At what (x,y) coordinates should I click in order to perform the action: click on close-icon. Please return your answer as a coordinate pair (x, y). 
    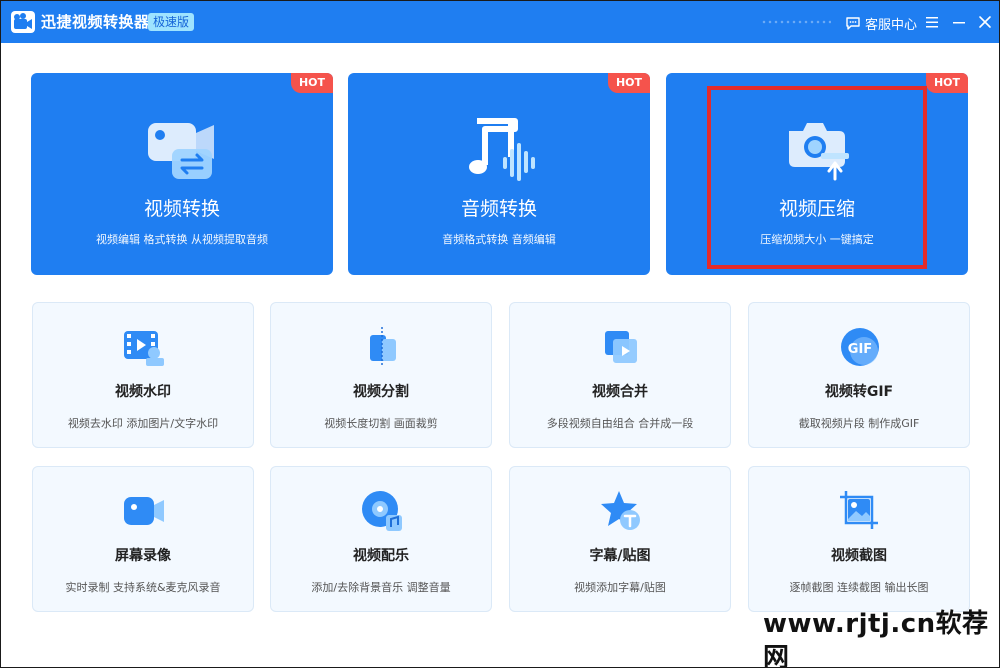
    Looking at the image, I should click on (985, 22).